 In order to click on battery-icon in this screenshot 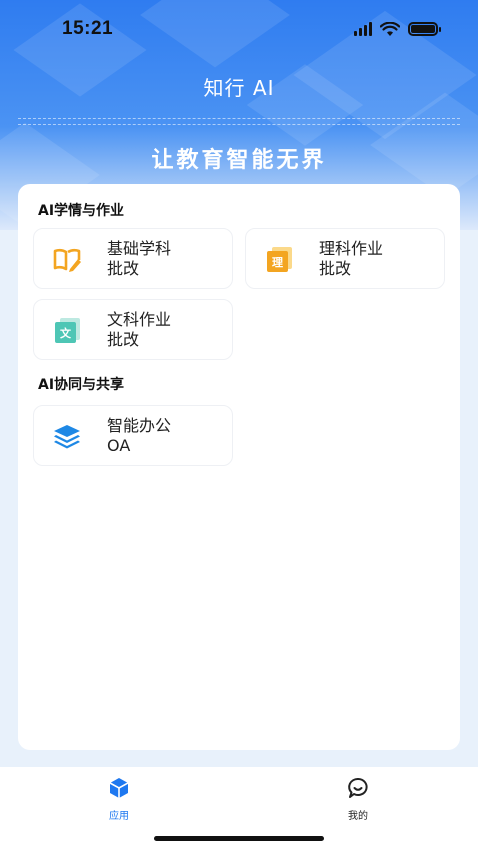, I will do `click(424, 29)`.